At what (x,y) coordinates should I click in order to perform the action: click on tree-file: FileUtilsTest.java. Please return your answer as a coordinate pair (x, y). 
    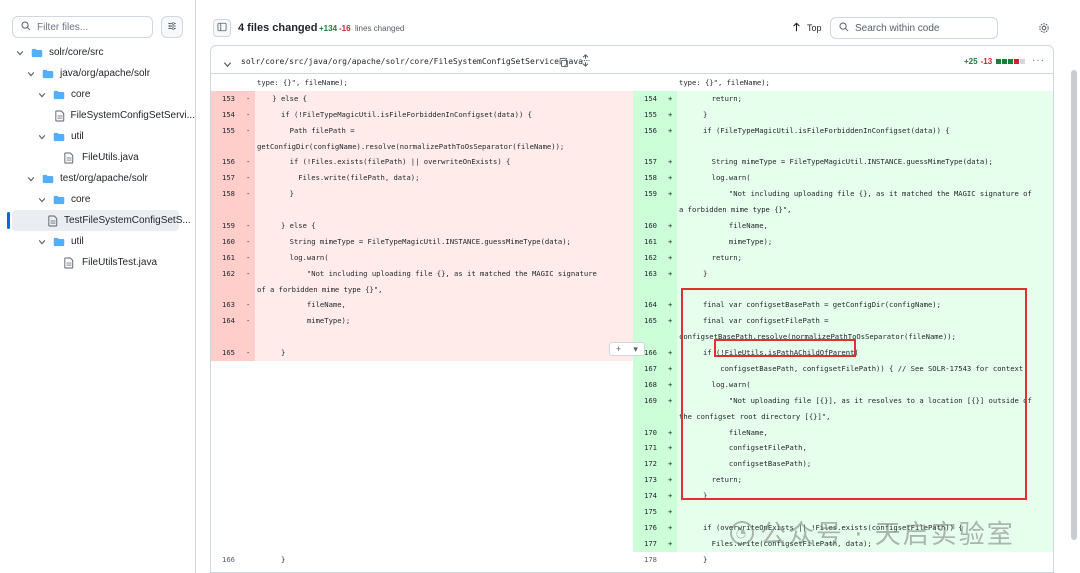
    Looking at the image, I should click on (97, 262).